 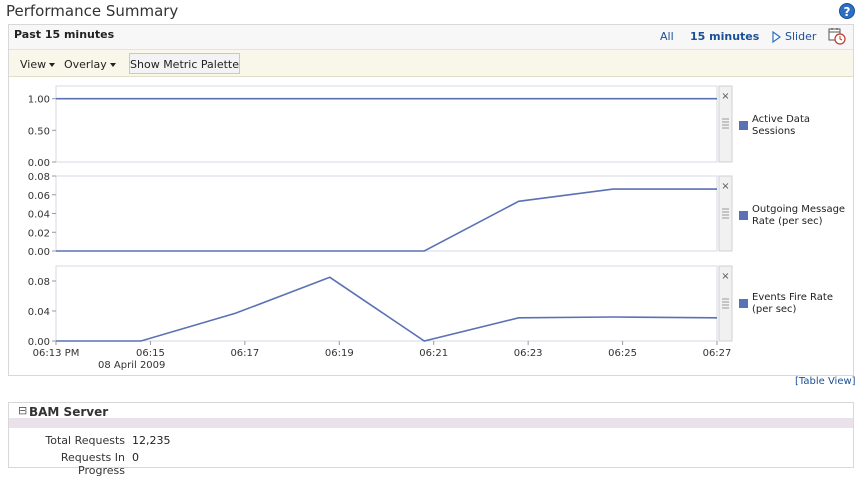 I want to click on legend-swatch-events-fire-rate, so click(x=744, y=304).